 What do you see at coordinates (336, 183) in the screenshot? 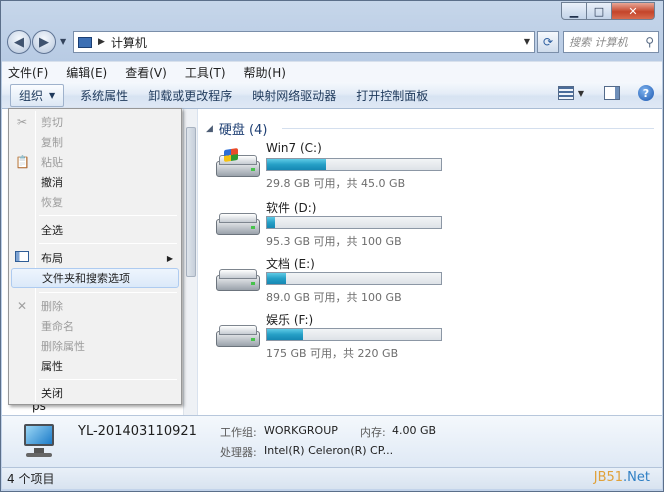
I see `drive-free-space: 29.8 GB 可用，共 45.0 GB` at bounding box center [336, 183].